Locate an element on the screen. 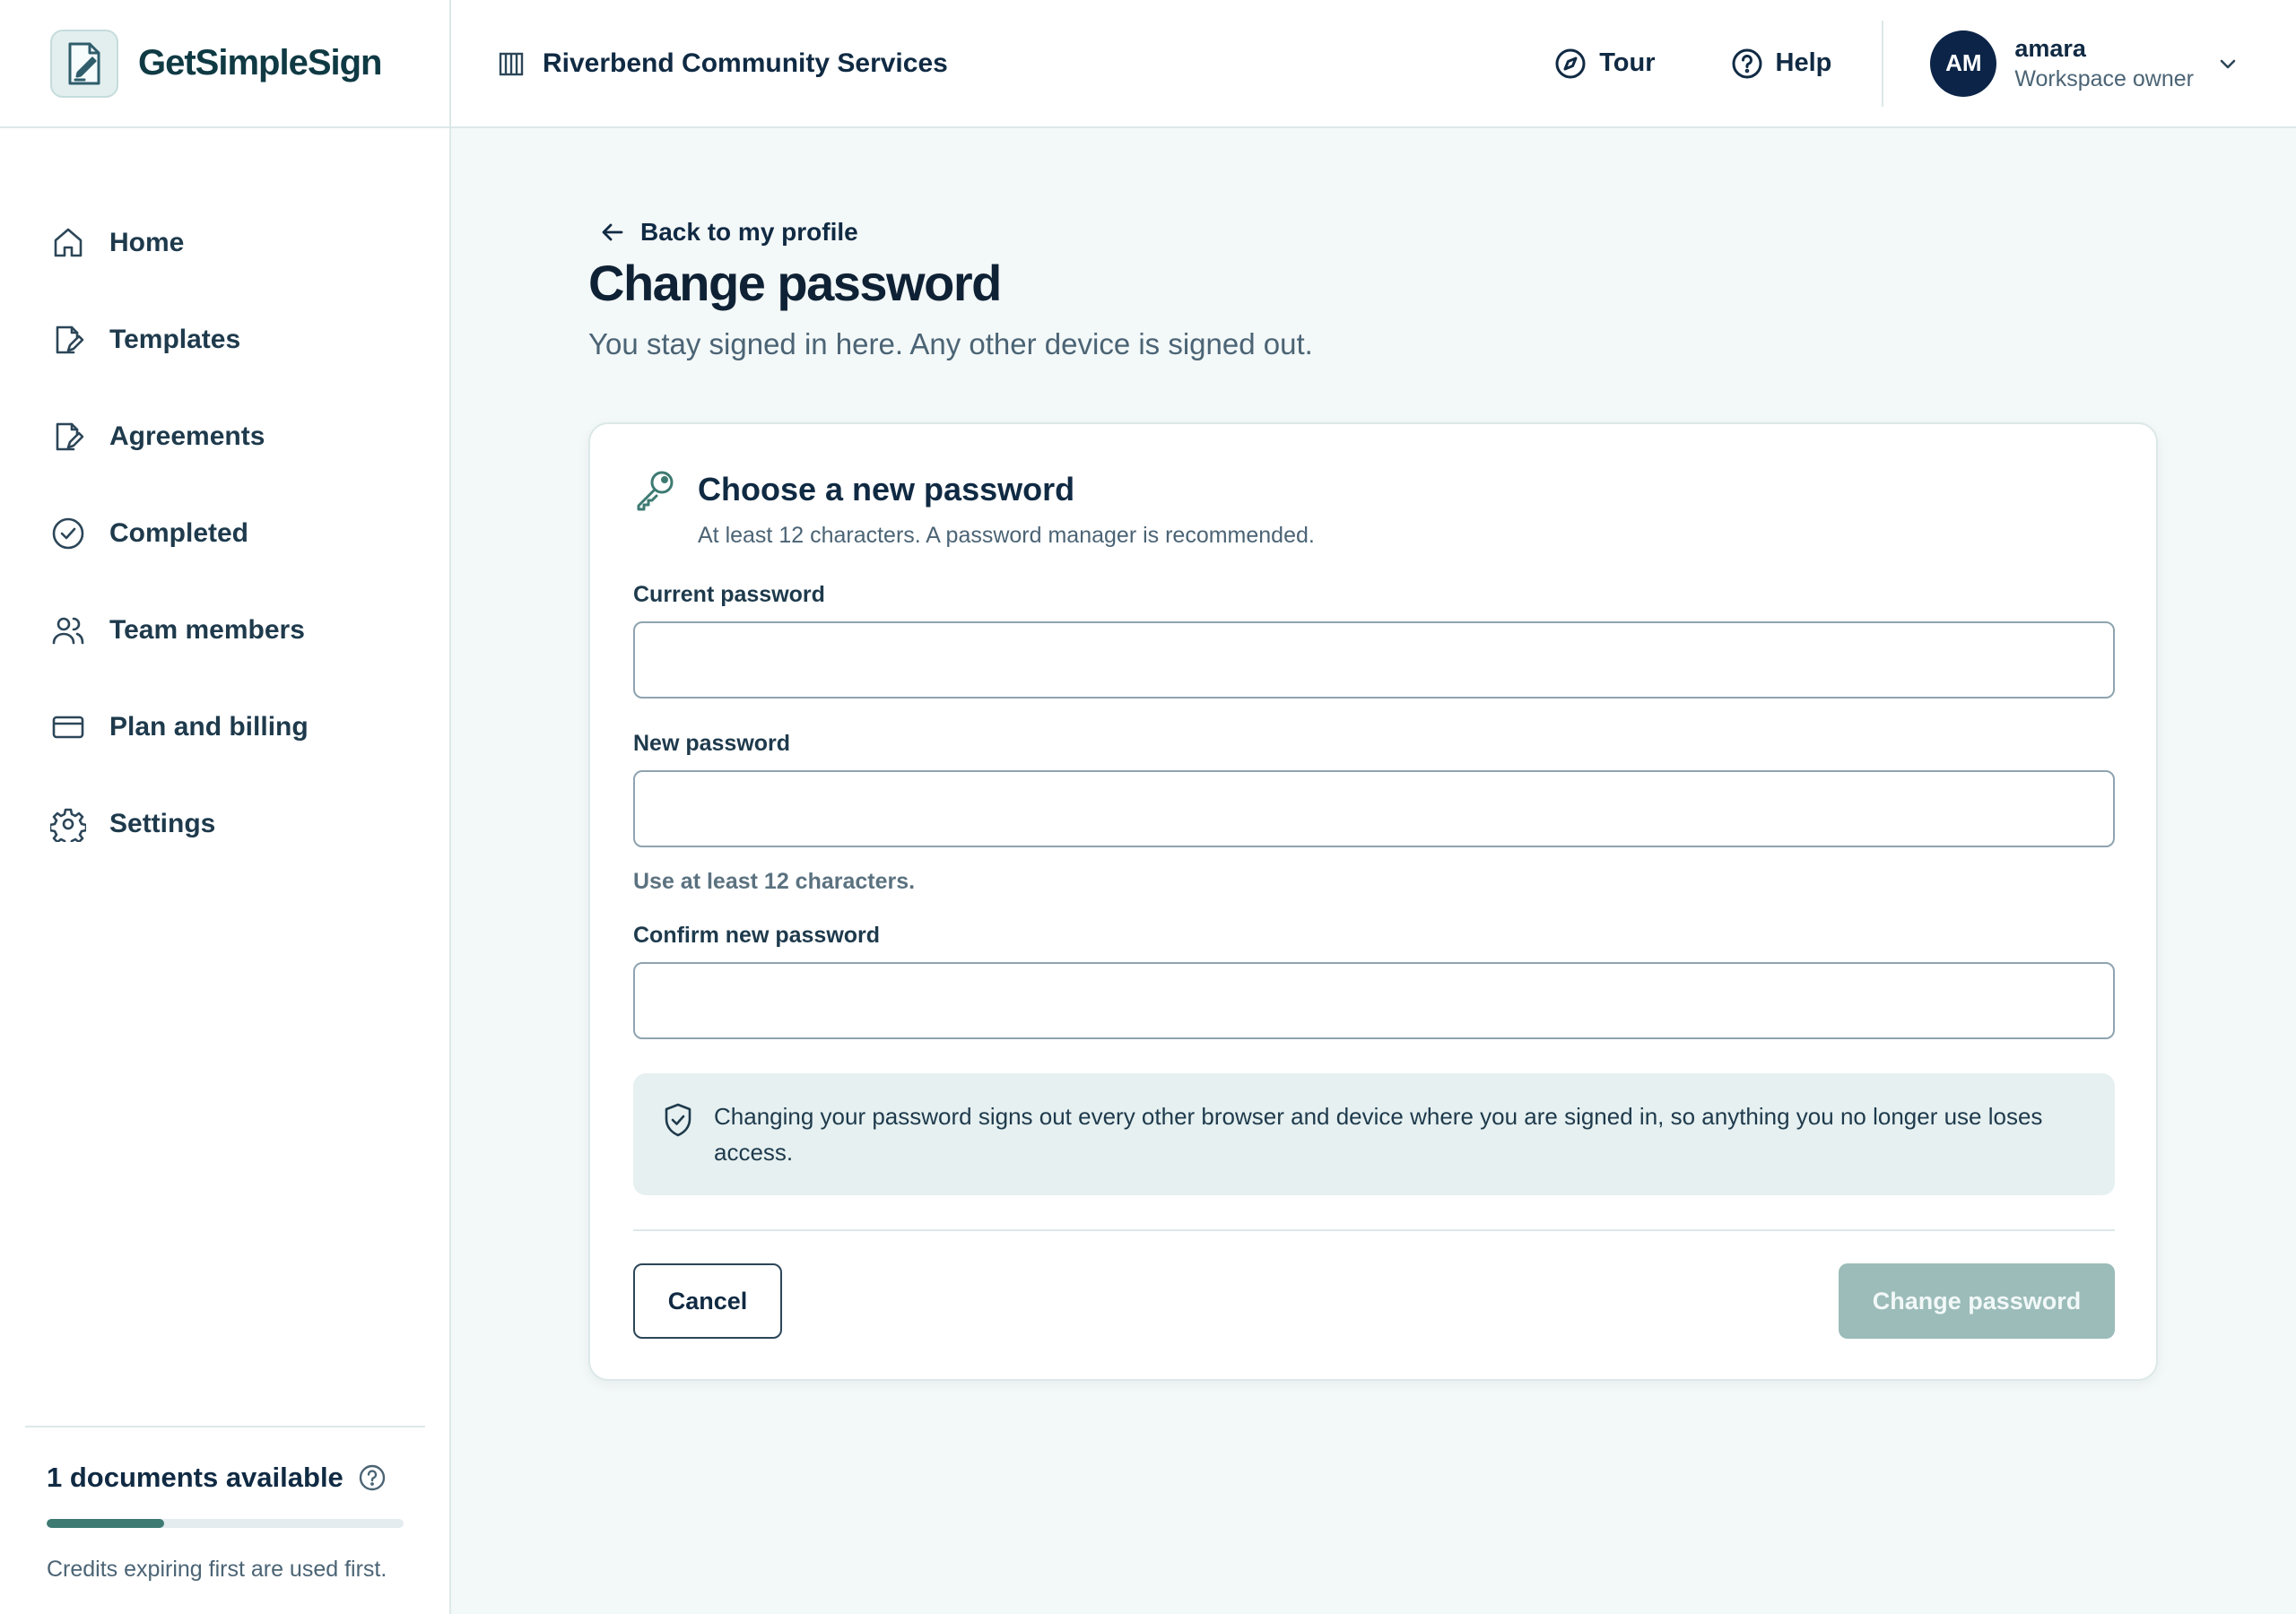 The width and height of the screenshot is (2296, 1614). sidebar-item-label: Plan and billing is located at coordinates (209, 727).